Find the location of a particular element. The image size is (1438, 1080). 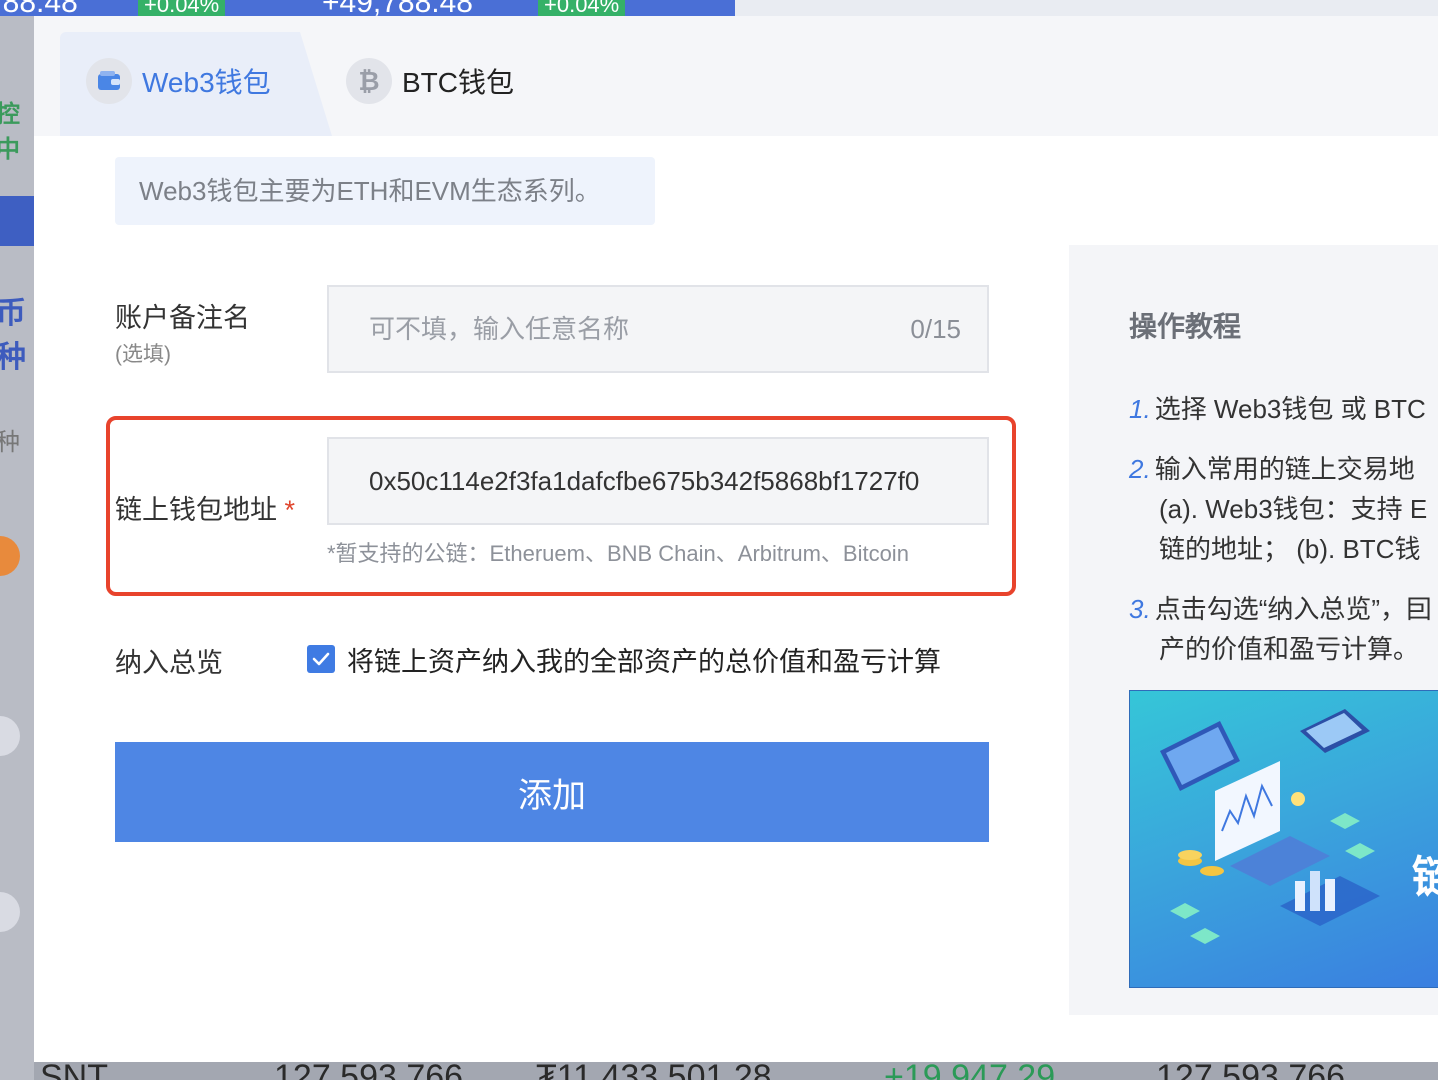

step-text: (a). Web3钱包：支持 E is located at coordinates (1293, 509).